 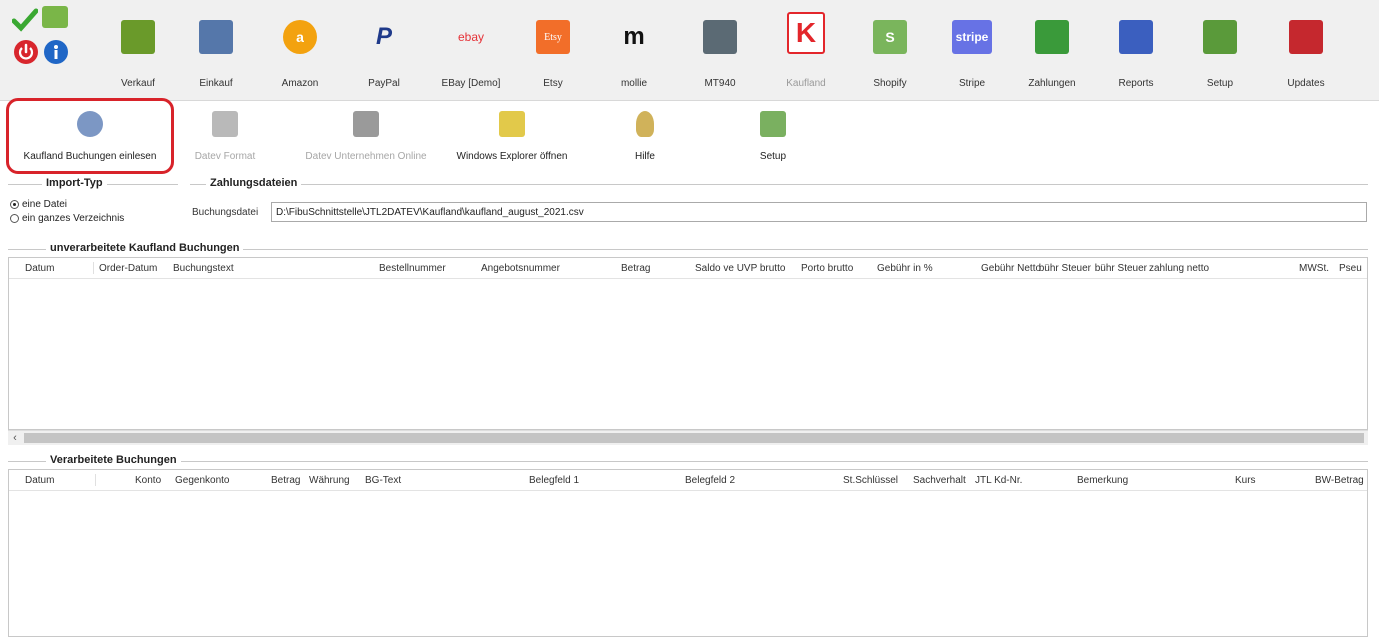 I want to click on stripe-icon: stripe, so click(x=972, y=37).